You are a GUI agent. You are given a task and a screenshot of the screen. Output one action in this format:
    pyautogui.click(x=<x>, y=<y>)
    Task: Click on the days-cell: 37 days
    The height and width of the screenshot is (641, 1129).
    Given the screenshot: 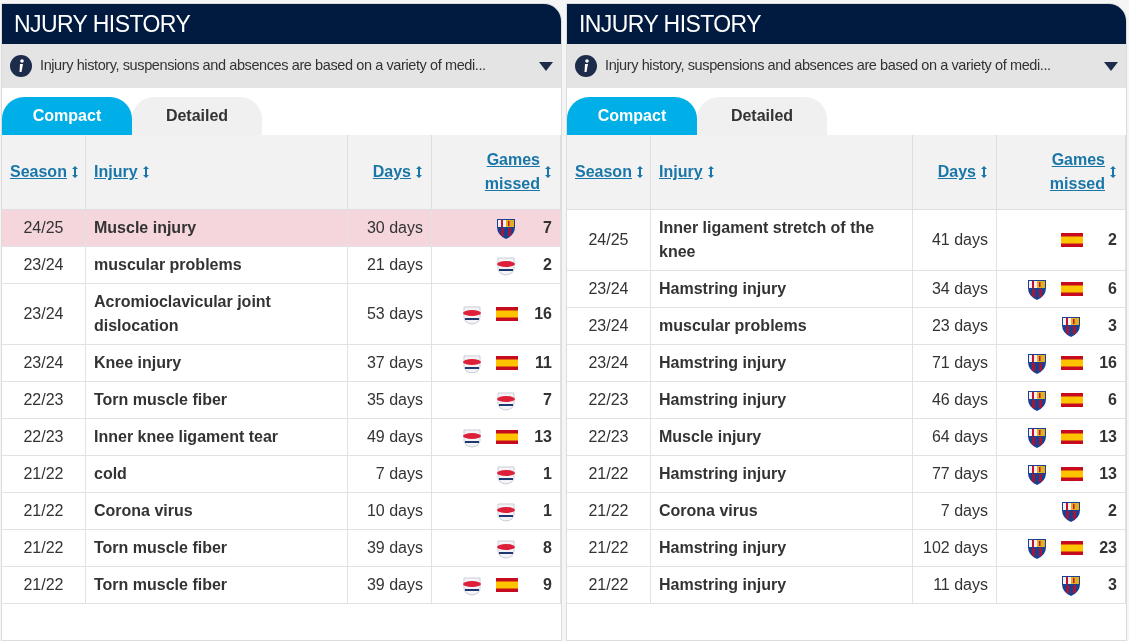 What is the action you would take?
    pyautogui.click(x=390, y=363)
    